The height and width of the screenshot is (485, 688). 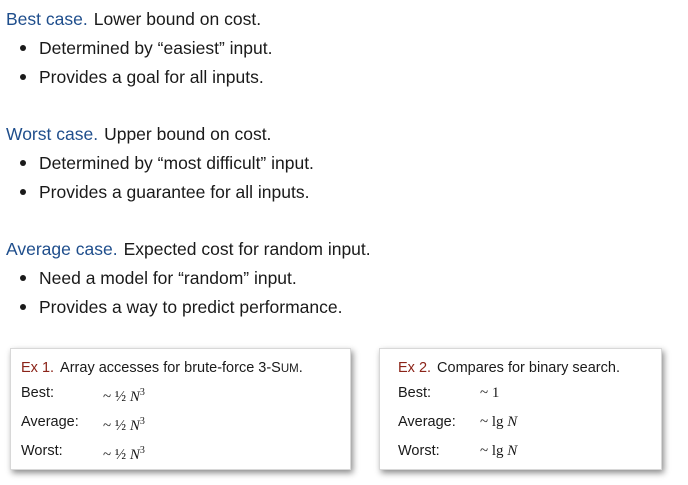 I want to click on example-description-text: Array accesses for brute-force 3-S, so click(x=170, y=368).